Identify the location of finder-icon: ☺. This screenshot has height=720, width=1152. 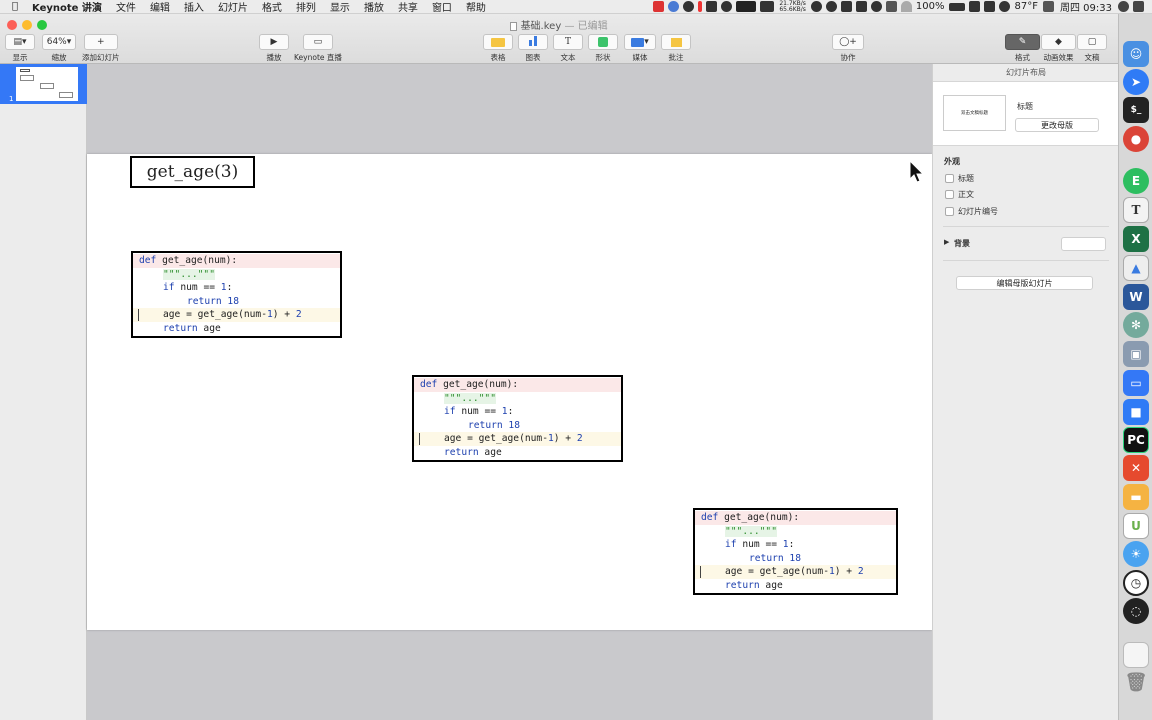
(1136, 54).